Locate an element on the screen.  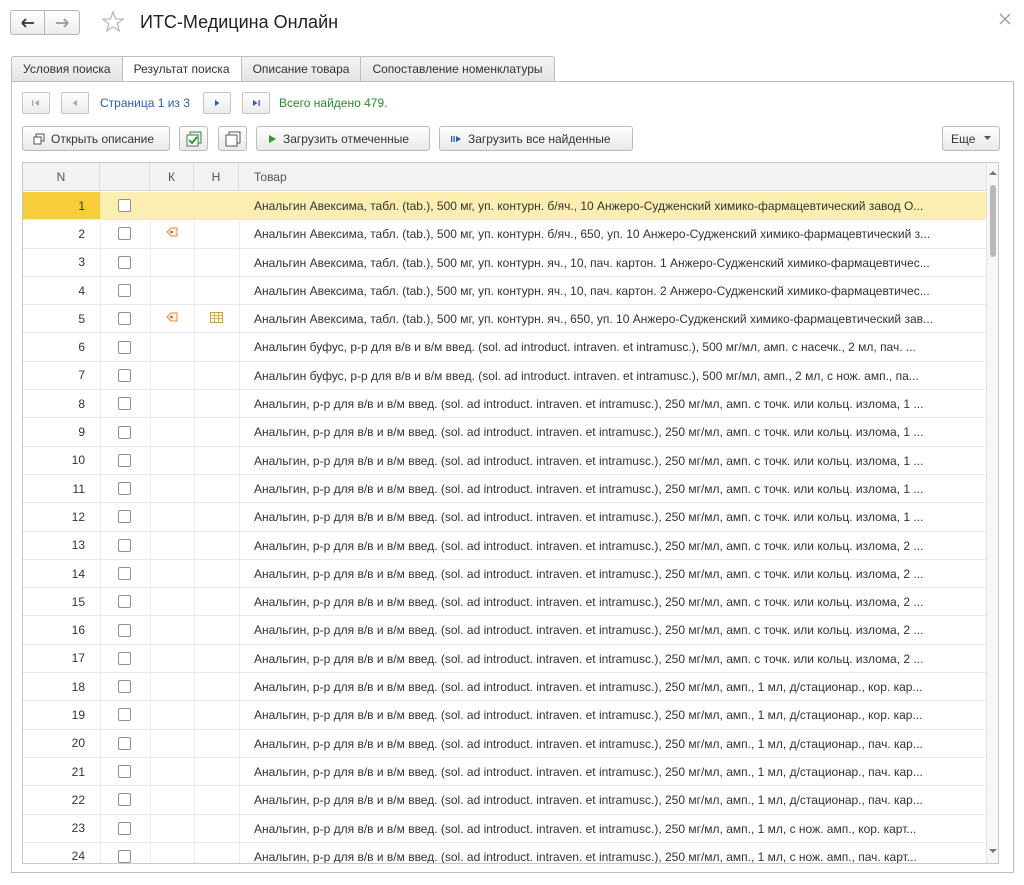
check-all-button is located at coordinates (193, 138).